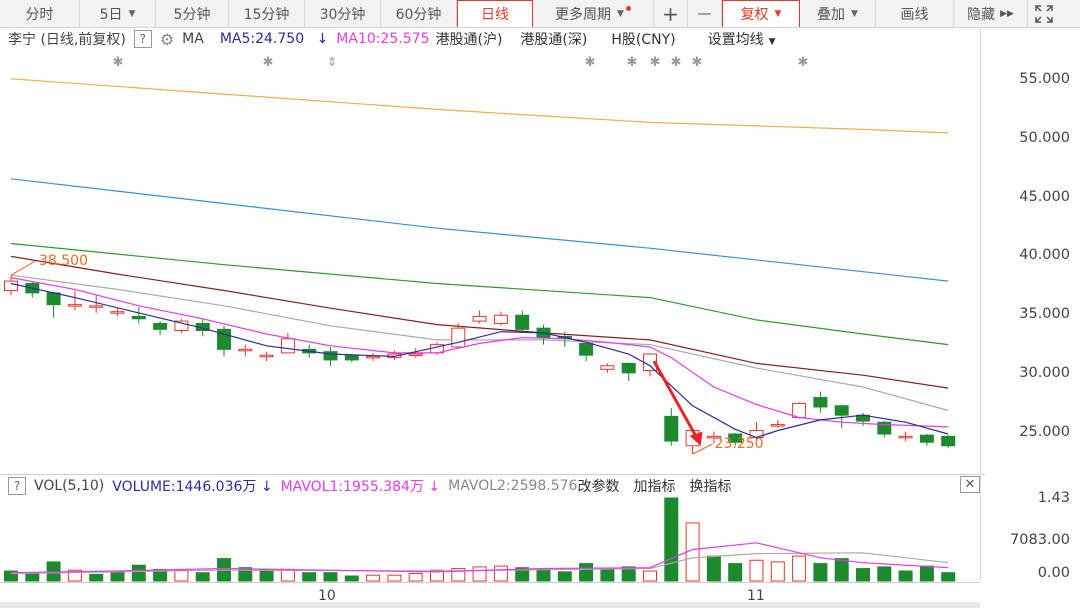 Image resolution: width=1080 pixels, height=609 pixels. What do you see at coordinates (69, 486) in the screenshot?
I see `vol-label: VOL(5,10)` at bounding box center [69, 486].